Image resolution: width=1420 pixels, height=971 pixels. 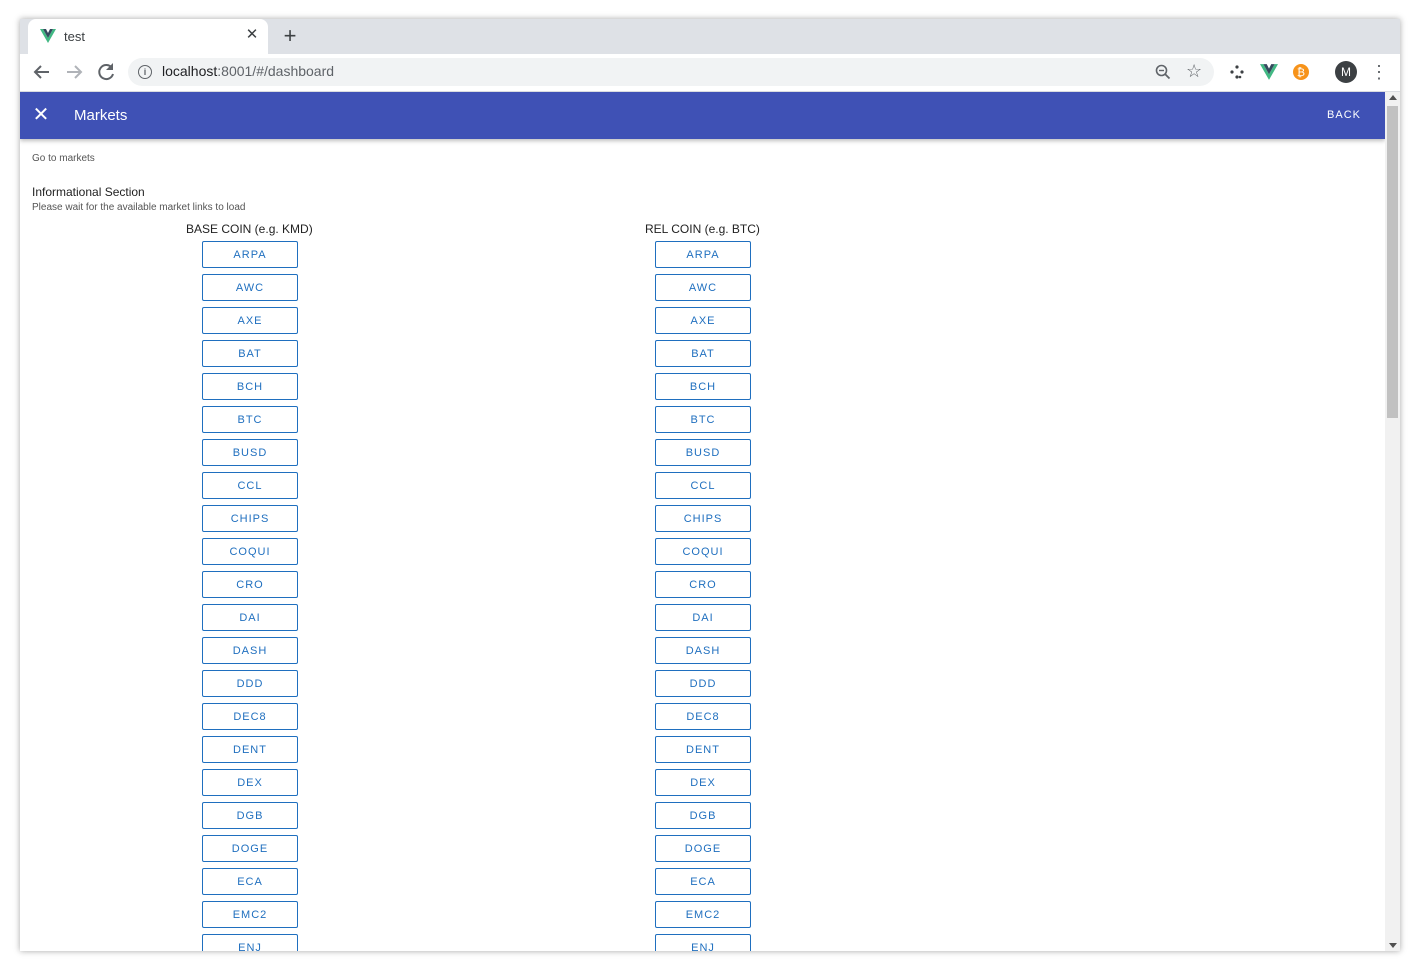 What do you see at coordinates (250, 320) in the screenshot?
I see `base-coin-button: AXE` at bounding box center [250, 320].